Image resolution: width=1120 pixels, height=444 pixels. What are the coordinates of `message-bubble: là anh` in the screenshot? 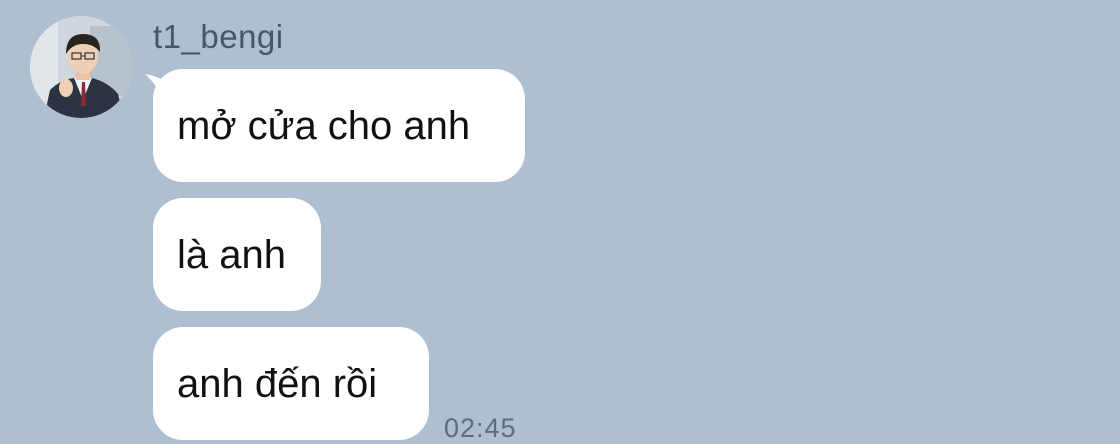 It's located at (237, 254).